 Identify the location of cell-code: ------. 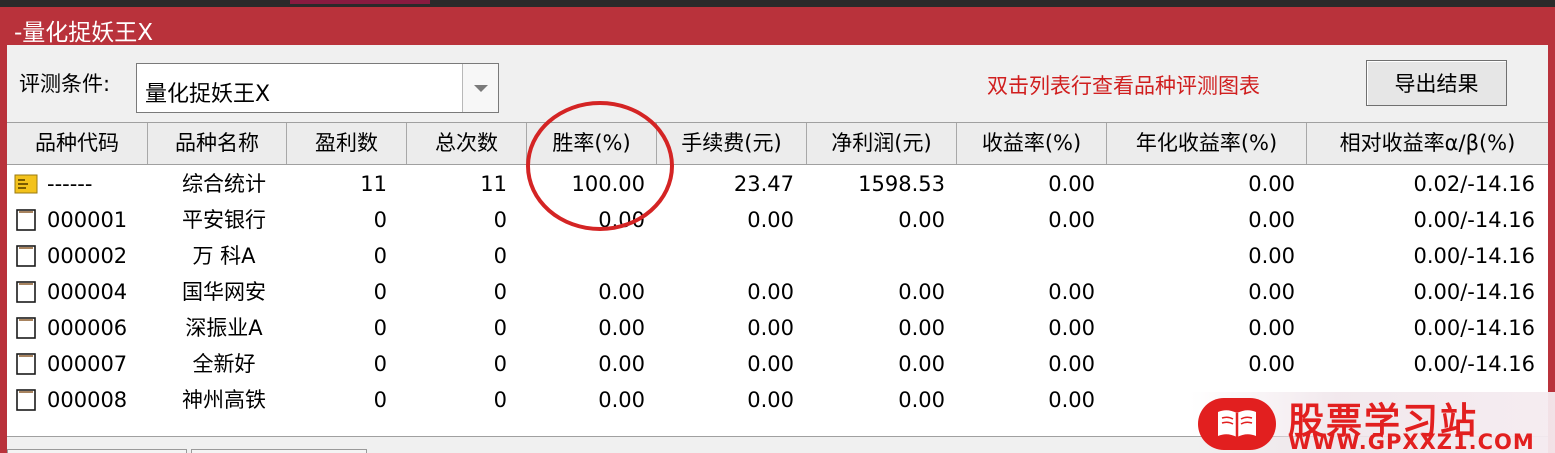
(70, 184).